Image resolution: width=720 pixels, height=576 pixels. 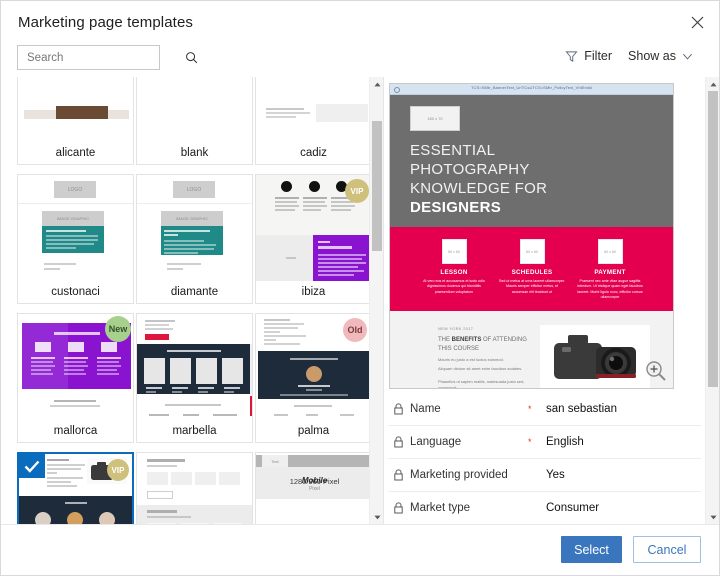 I want to click on gallery-scrollbar, so click(x=376, y=300).